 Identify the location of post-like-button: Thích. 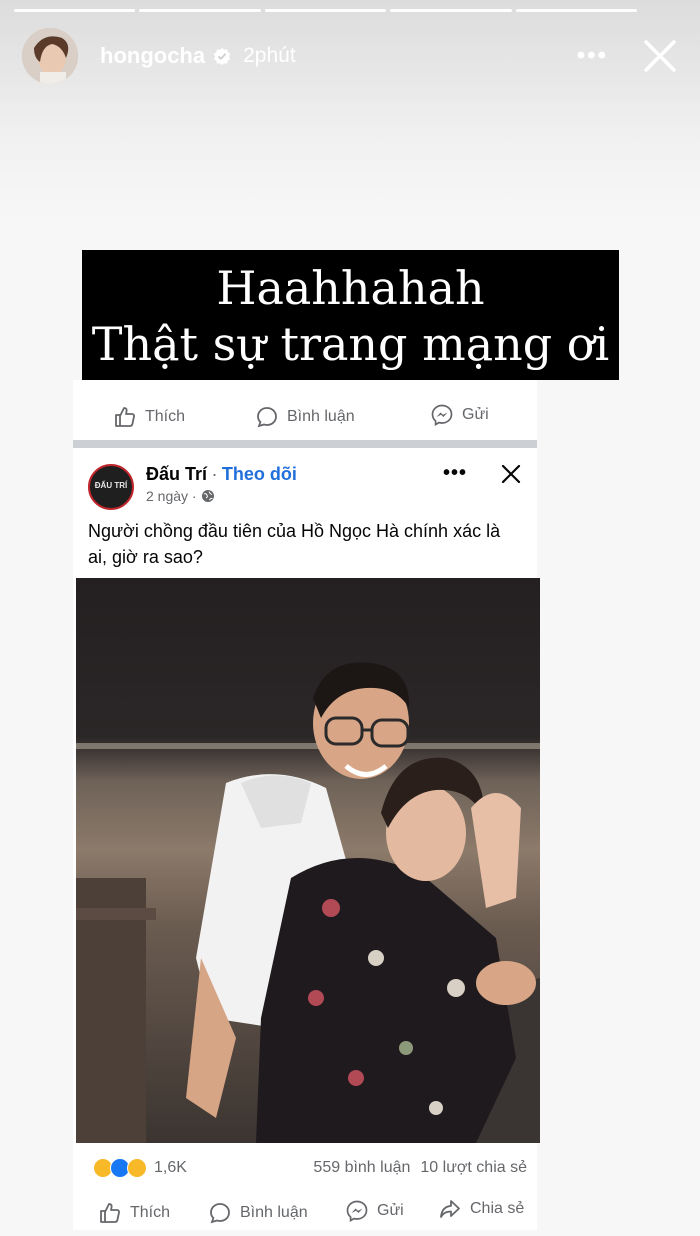
(134, 1213).